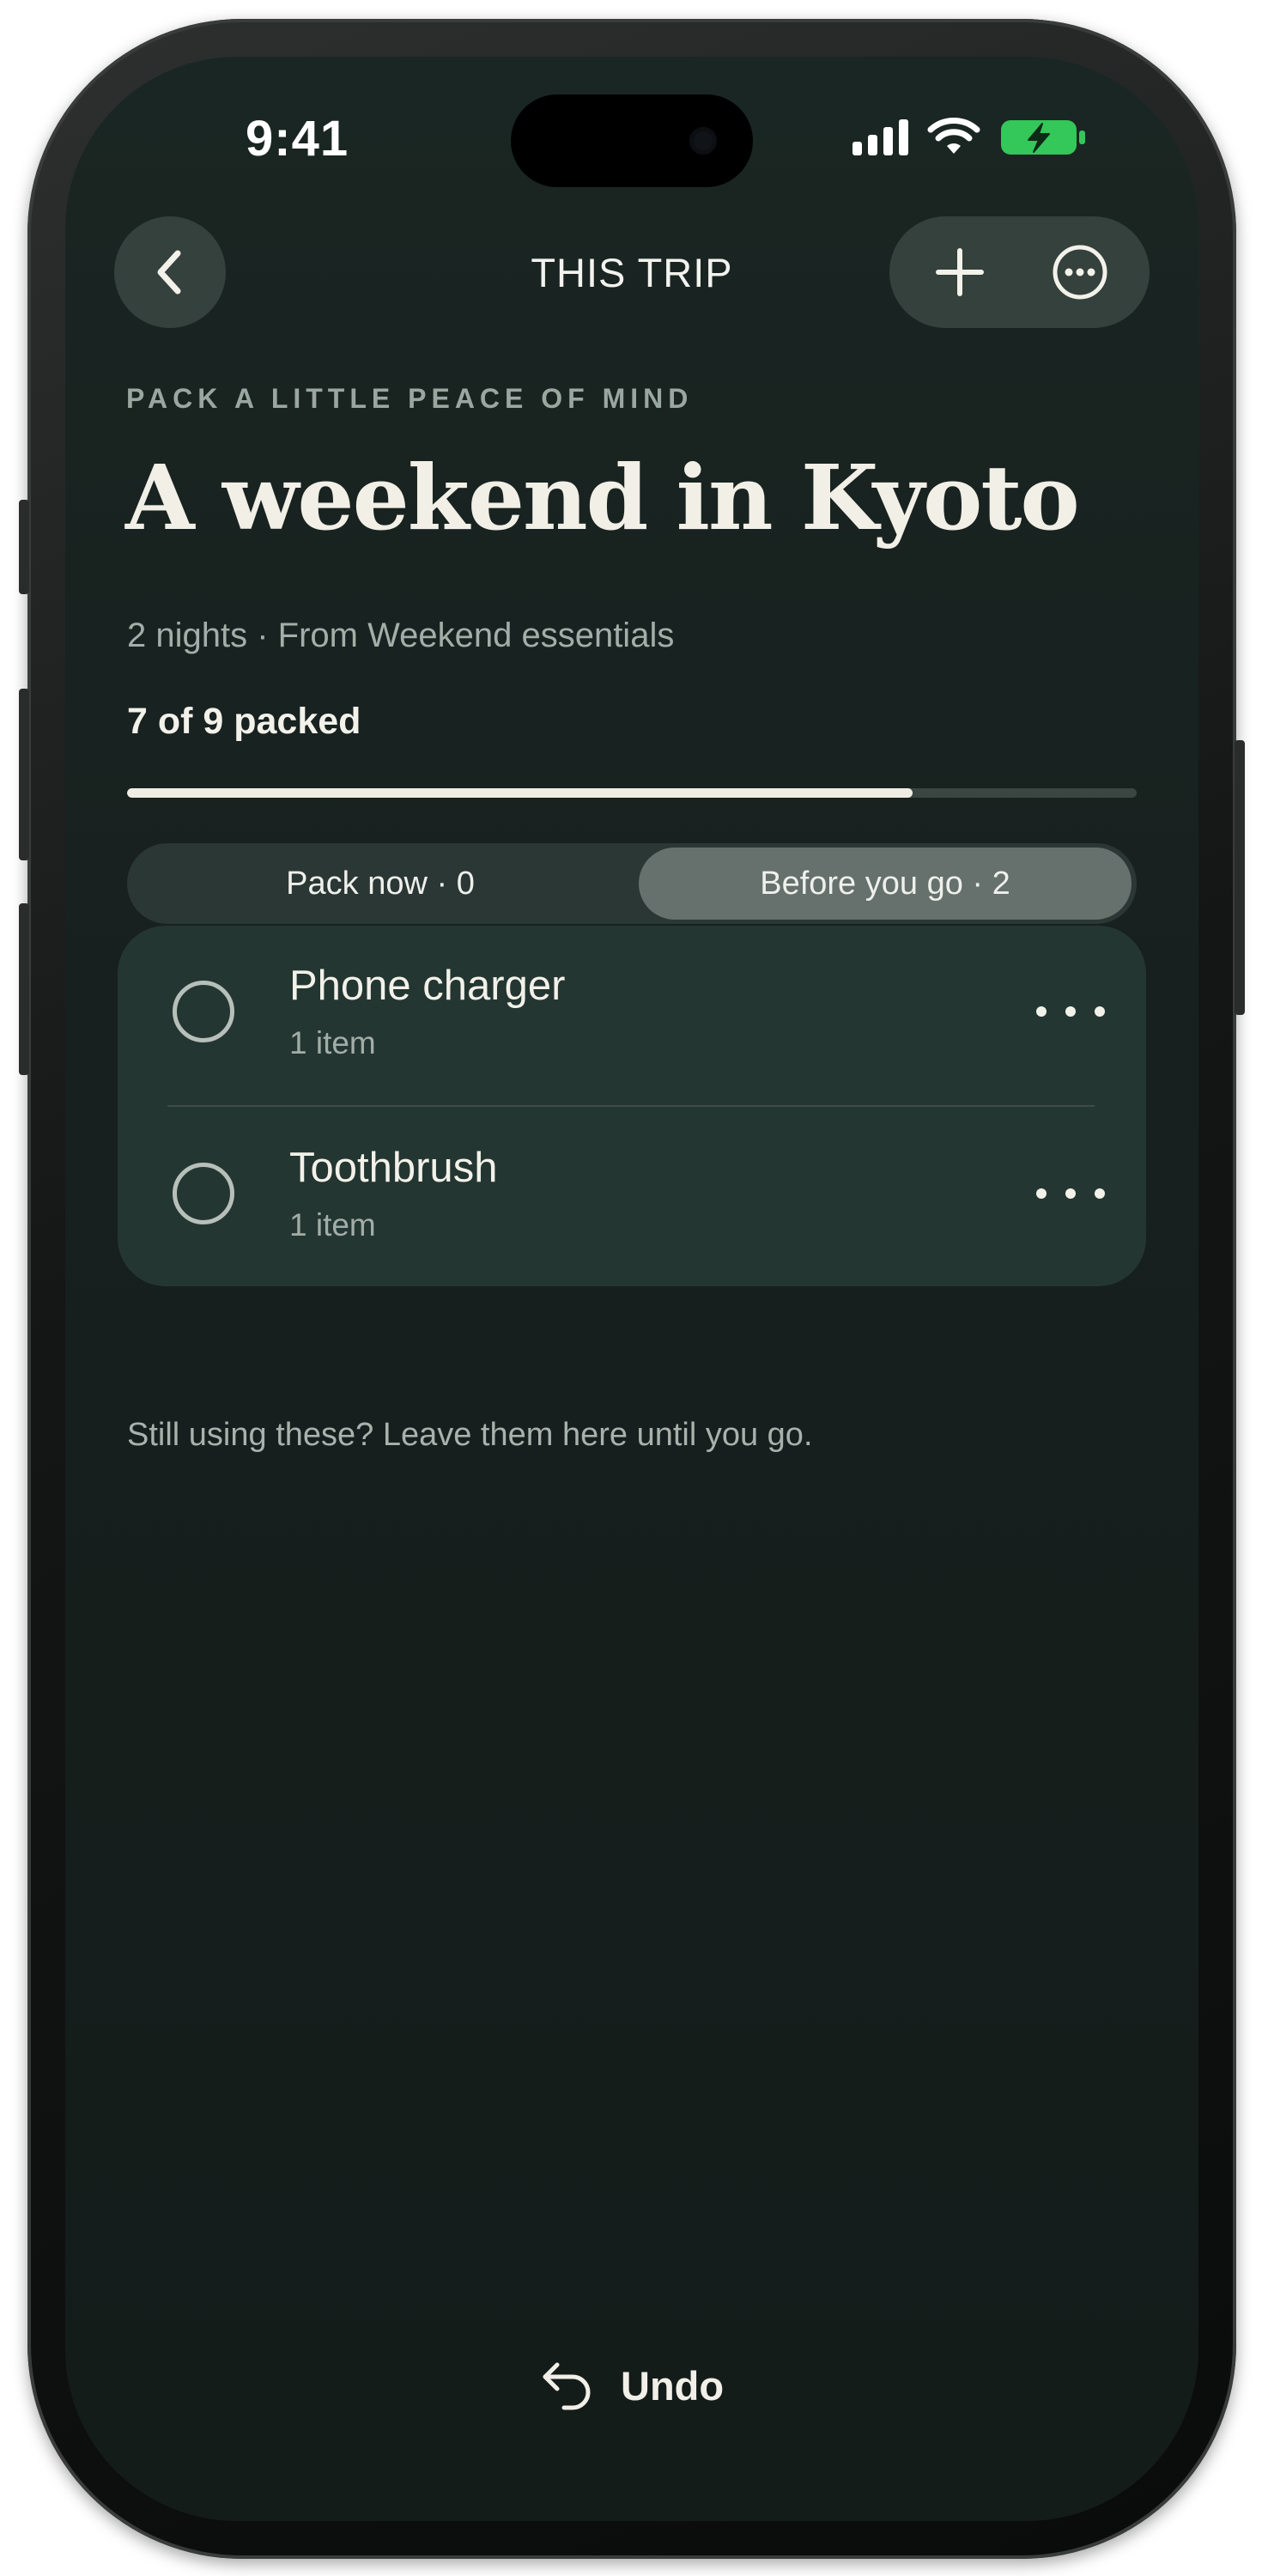  I want to click on item-title: Toothbrush, so click(393, 1168).